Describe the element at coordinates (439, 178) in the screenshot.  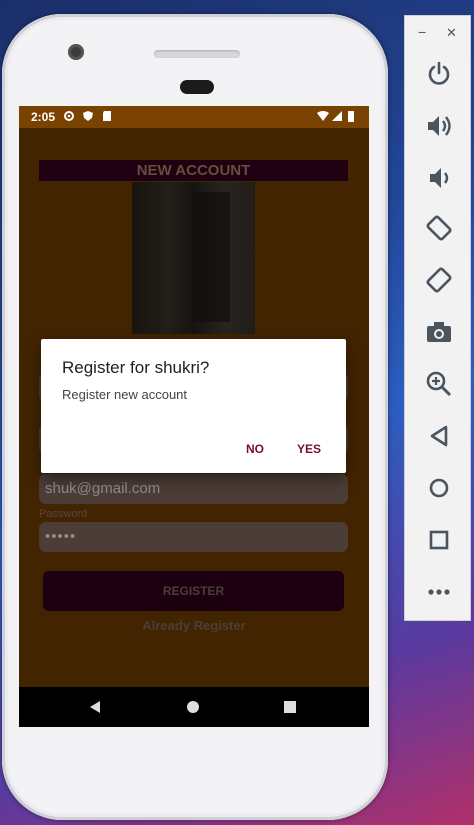
I see `volume-down-icon` at that location.